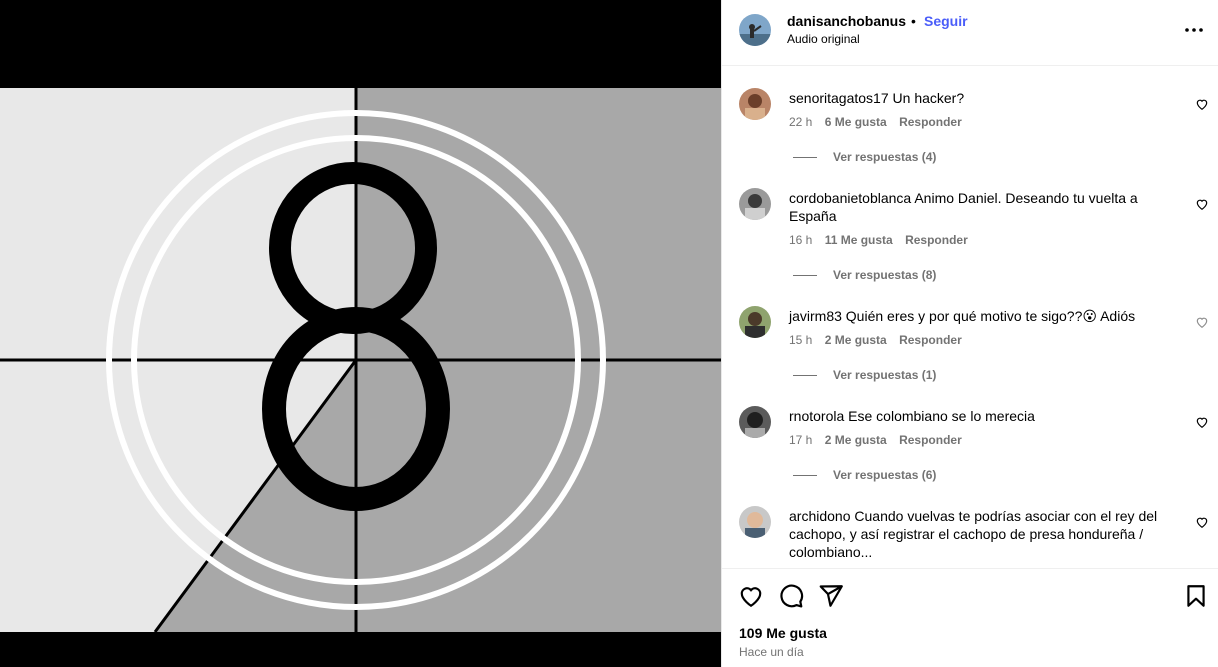  Describe the element at coordinates (941, 416) in the screenshot. I see `comment-body: Ese colombiano se lo merecia` at that location.